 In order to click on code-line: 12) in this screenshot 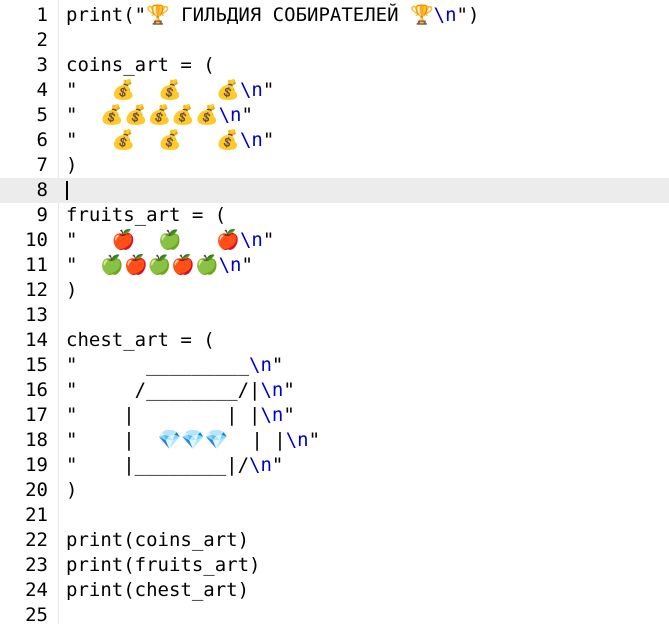, I will do `click(334, 290)`.